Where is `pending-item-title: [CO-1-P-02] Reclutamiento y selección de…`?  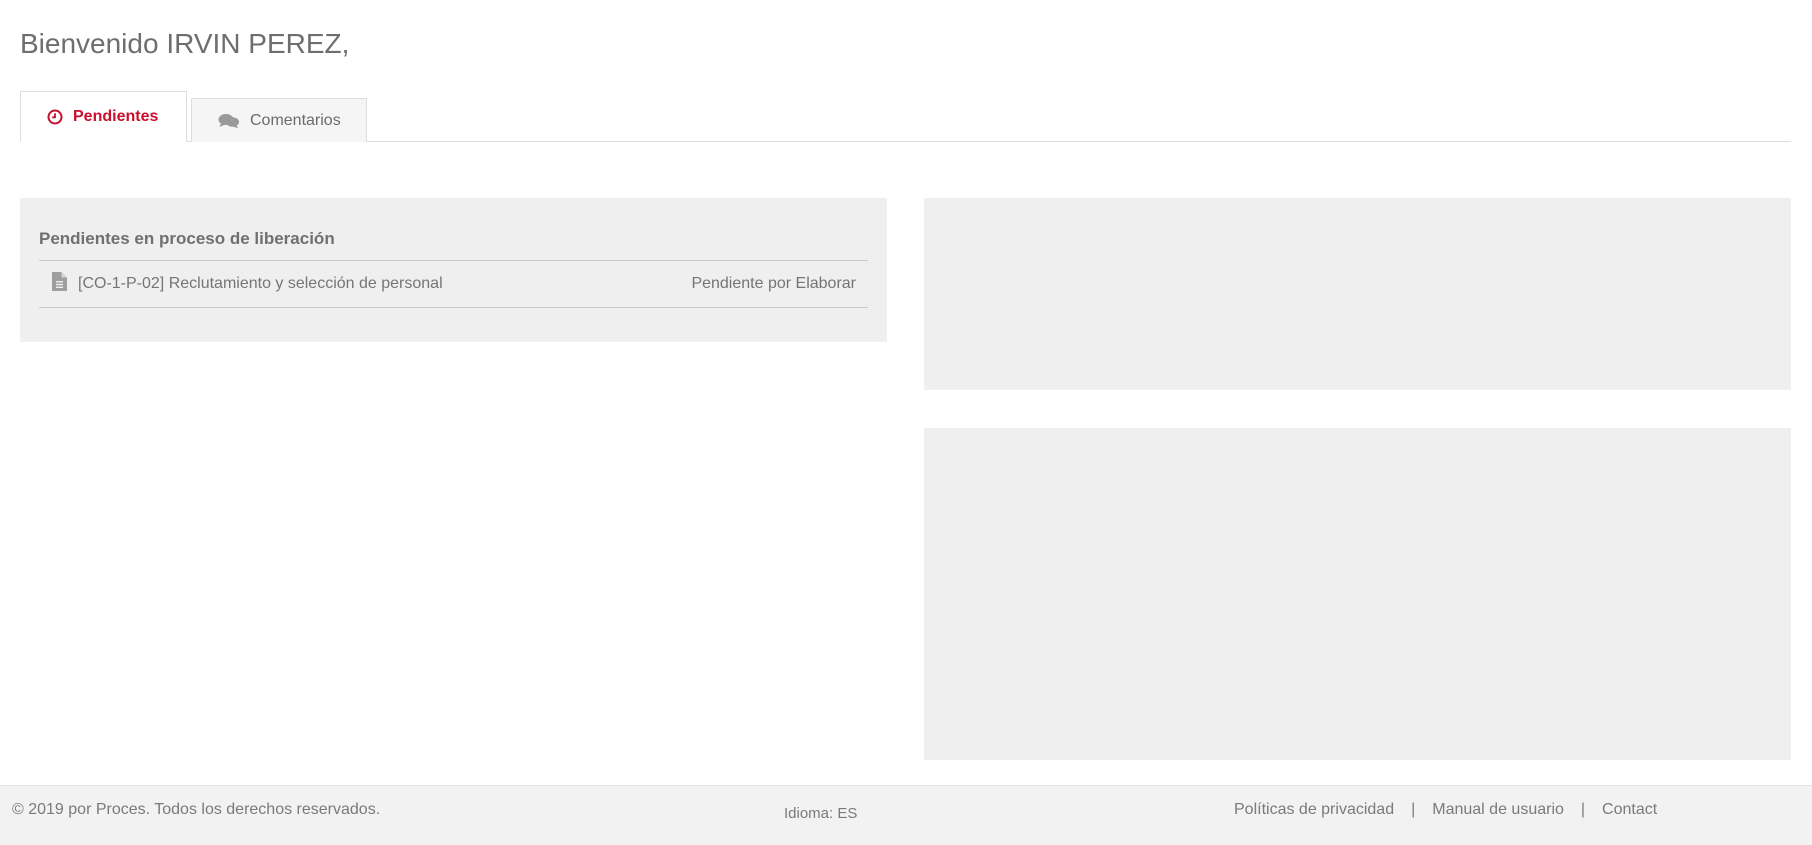 pending-item-title: [CO-1-P-02] Reclutamiento y selección de… is located at coordinates (260, 283).